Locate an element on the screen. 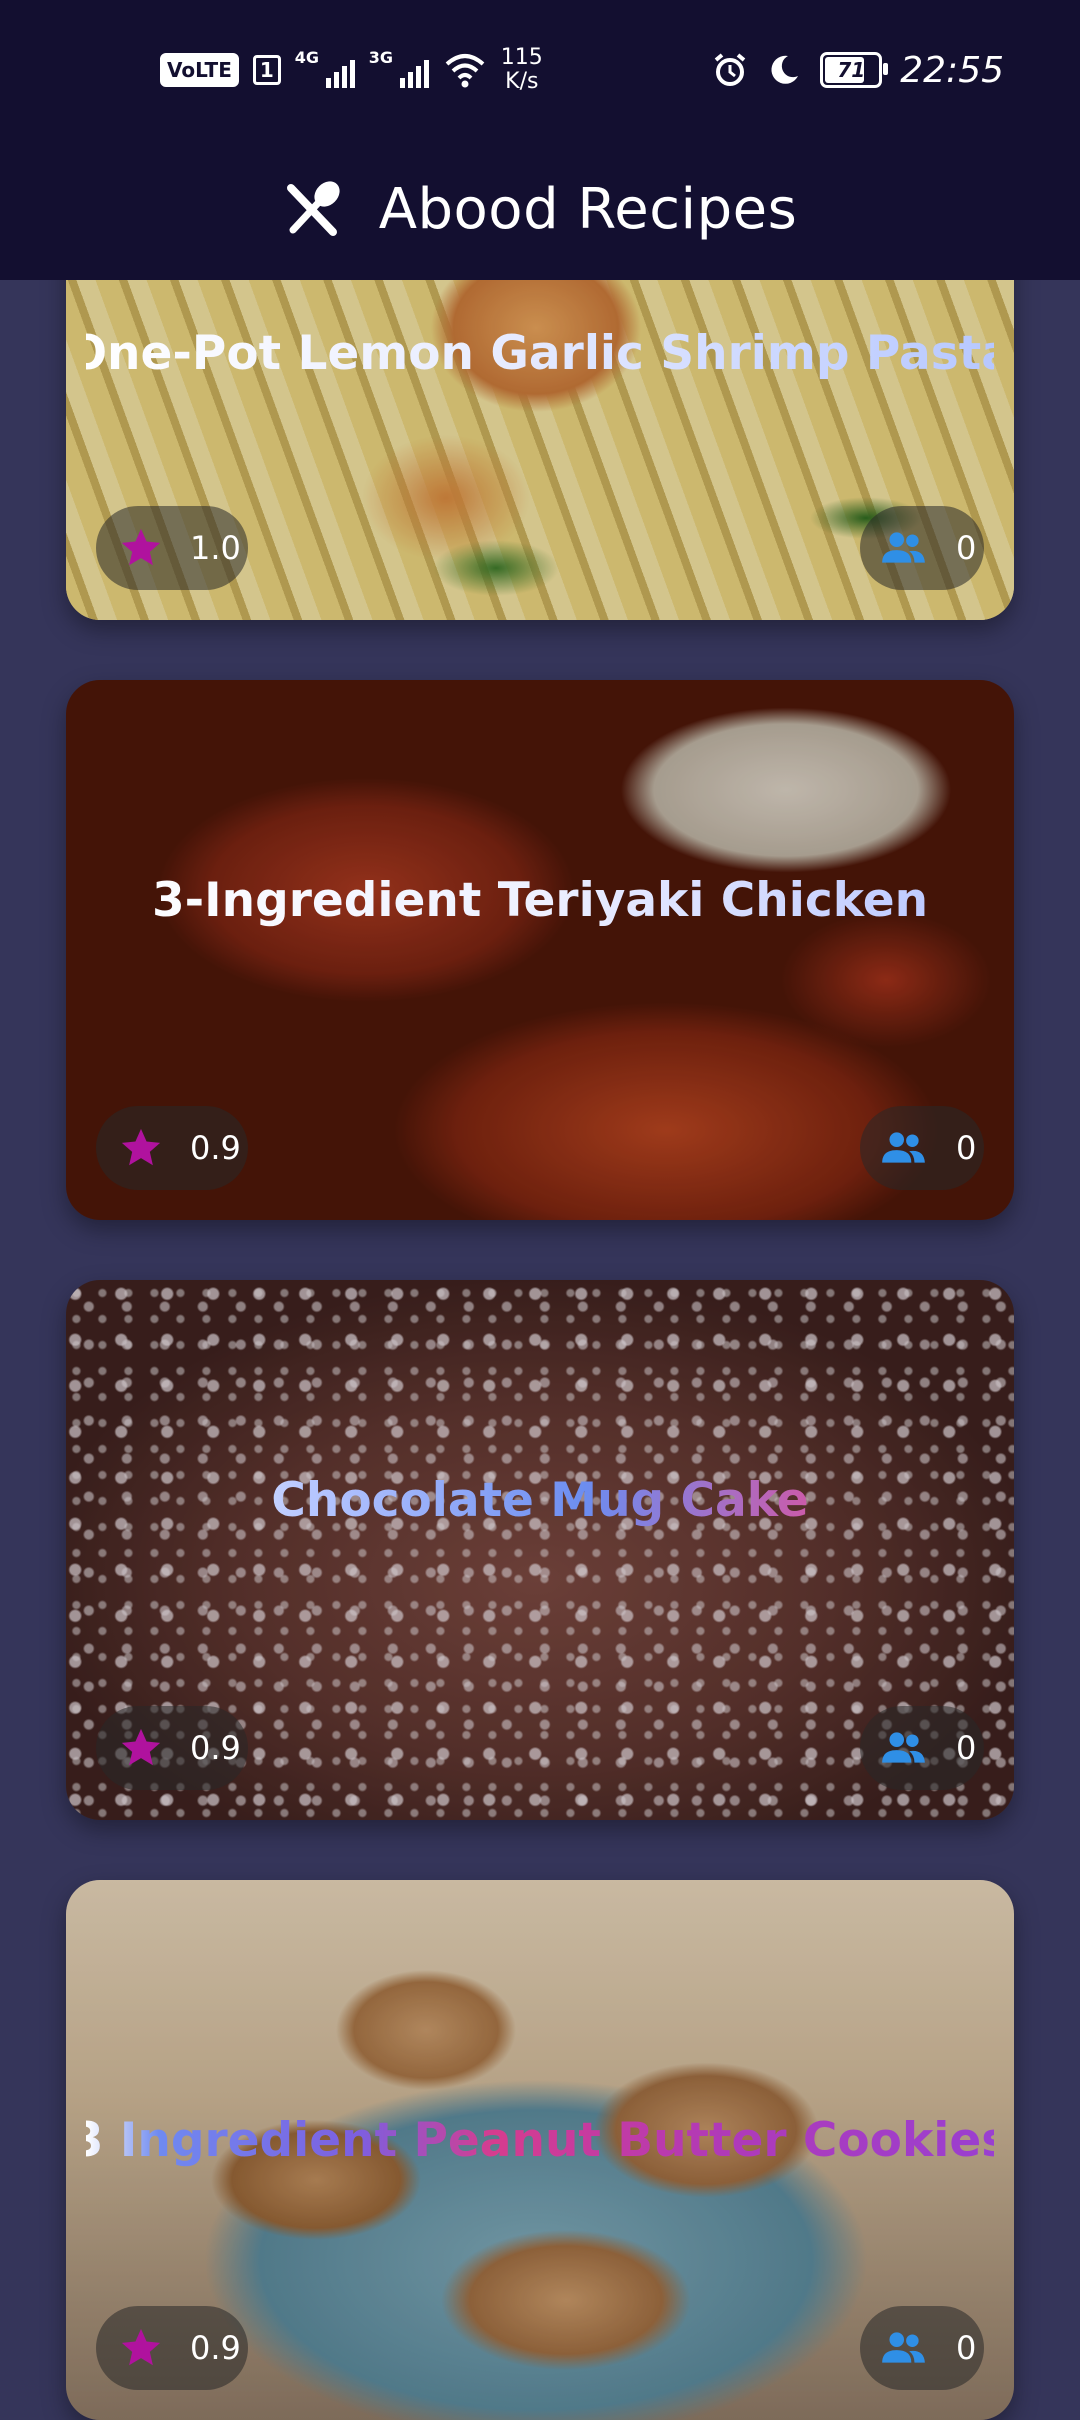  signal-4g-label: 4G is located at coordinates (307, 57).